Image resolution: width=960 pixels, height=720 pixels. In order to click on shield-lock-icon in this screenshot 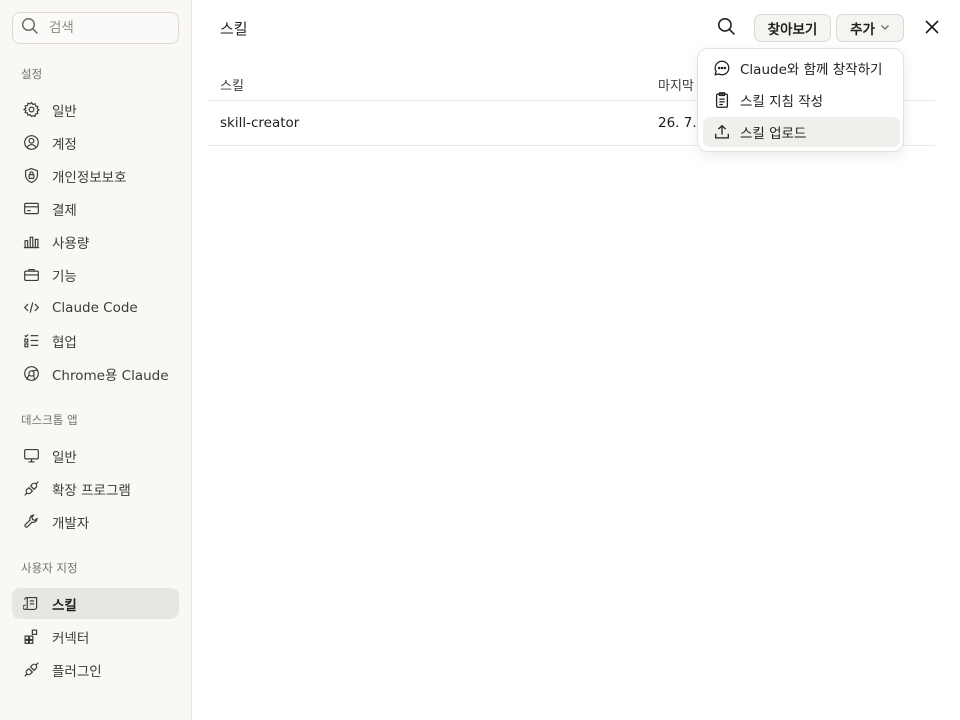, I will do `click(31, 176)`.